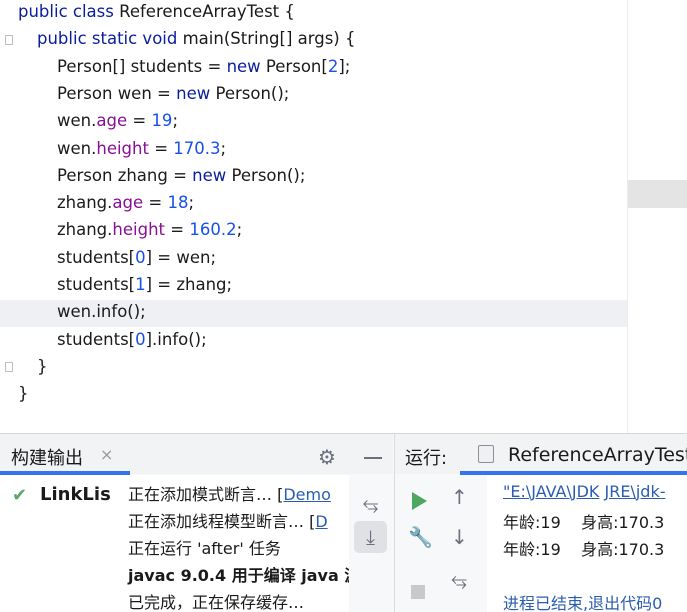  What do you see at coordinates (9, 40) in the screenshot?
I see `fold-icon` at bounding box center [9, 40].